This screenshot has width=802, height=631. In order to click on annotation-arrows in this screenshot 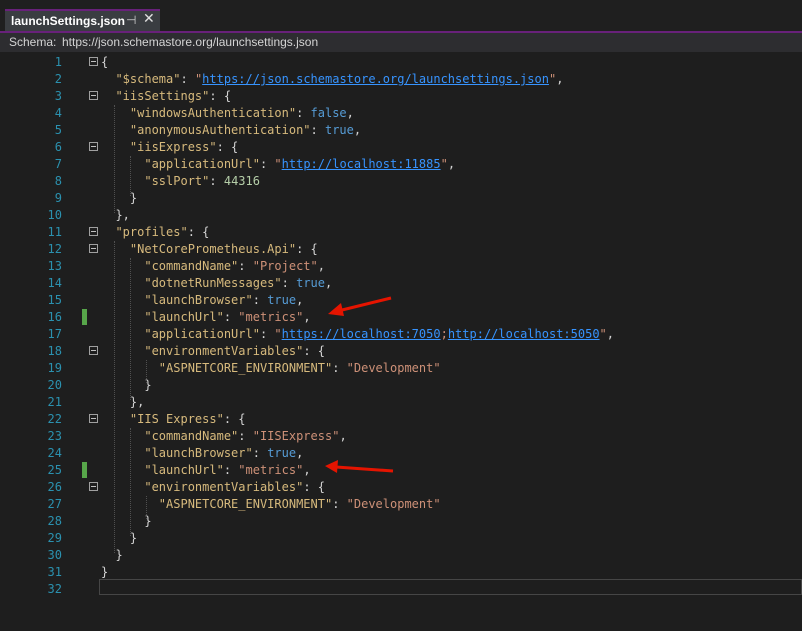, I will do `click(359, 384)`.